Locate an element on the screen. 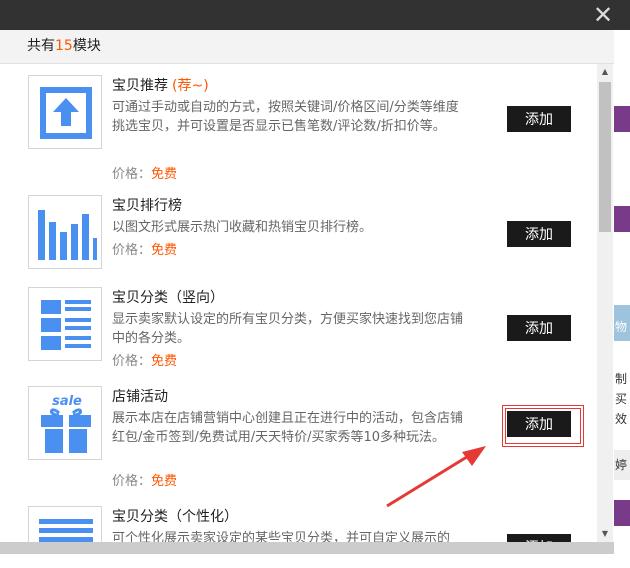  background-text: 物 is located at coordinates (621, 327).